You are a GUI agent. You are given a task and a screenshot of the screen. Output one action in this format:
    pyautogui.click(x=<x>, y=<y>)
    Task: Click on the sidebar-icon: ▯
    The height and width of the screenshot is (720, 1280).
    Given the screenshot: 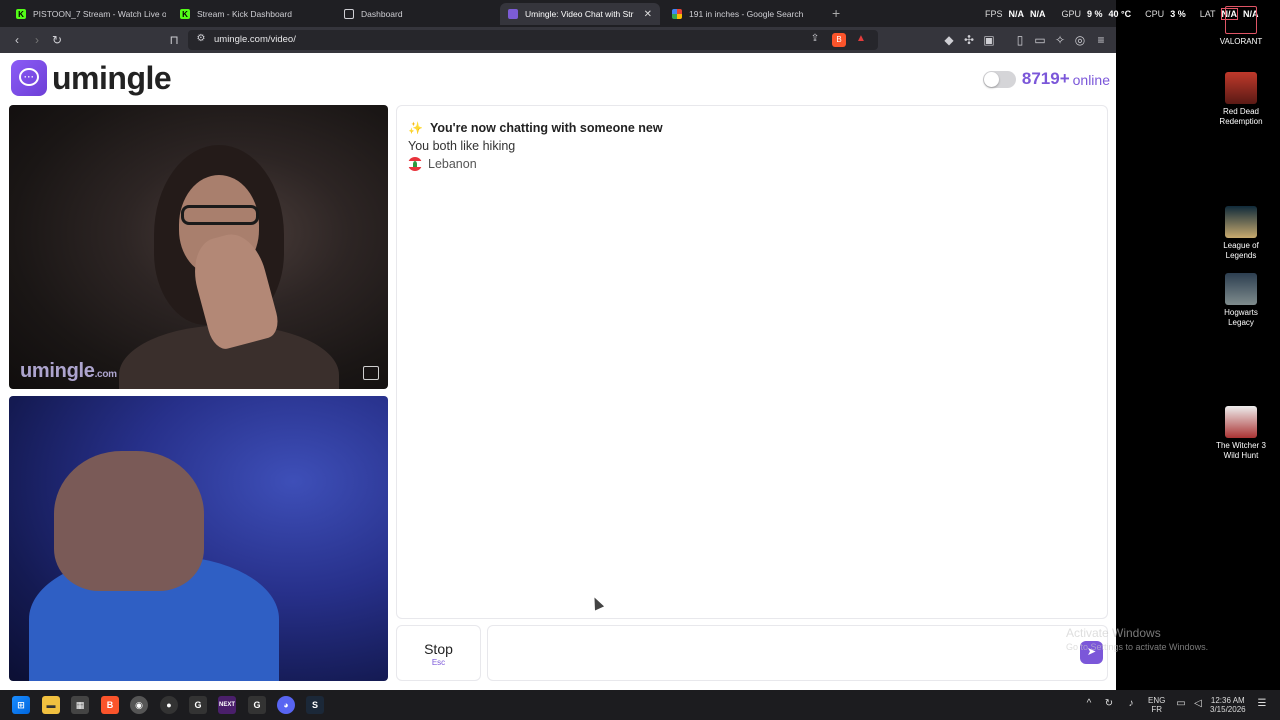 What is the action you would take?
    pyautogui.click(x=1020, y=40)
    